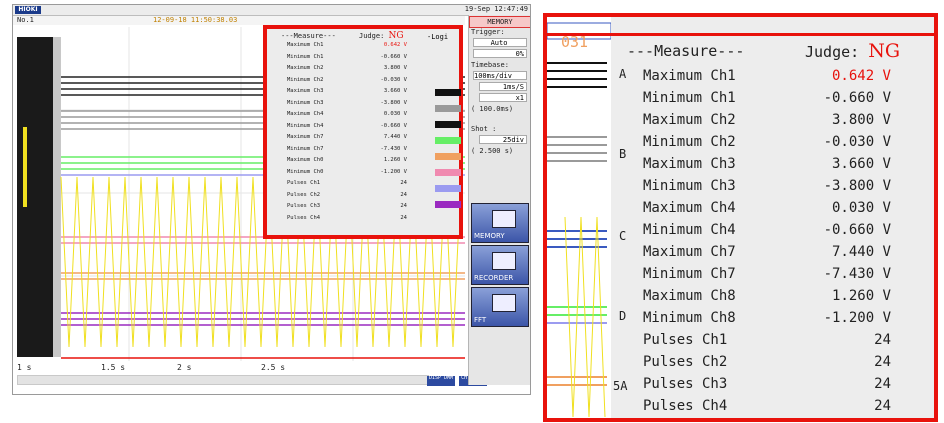 Image resolution: width=944 pixels, height=423 pixels. Describe the element at coordinates (305, 137) in the screenshot. I see `measure-name: Maximum Ch7` at that location.